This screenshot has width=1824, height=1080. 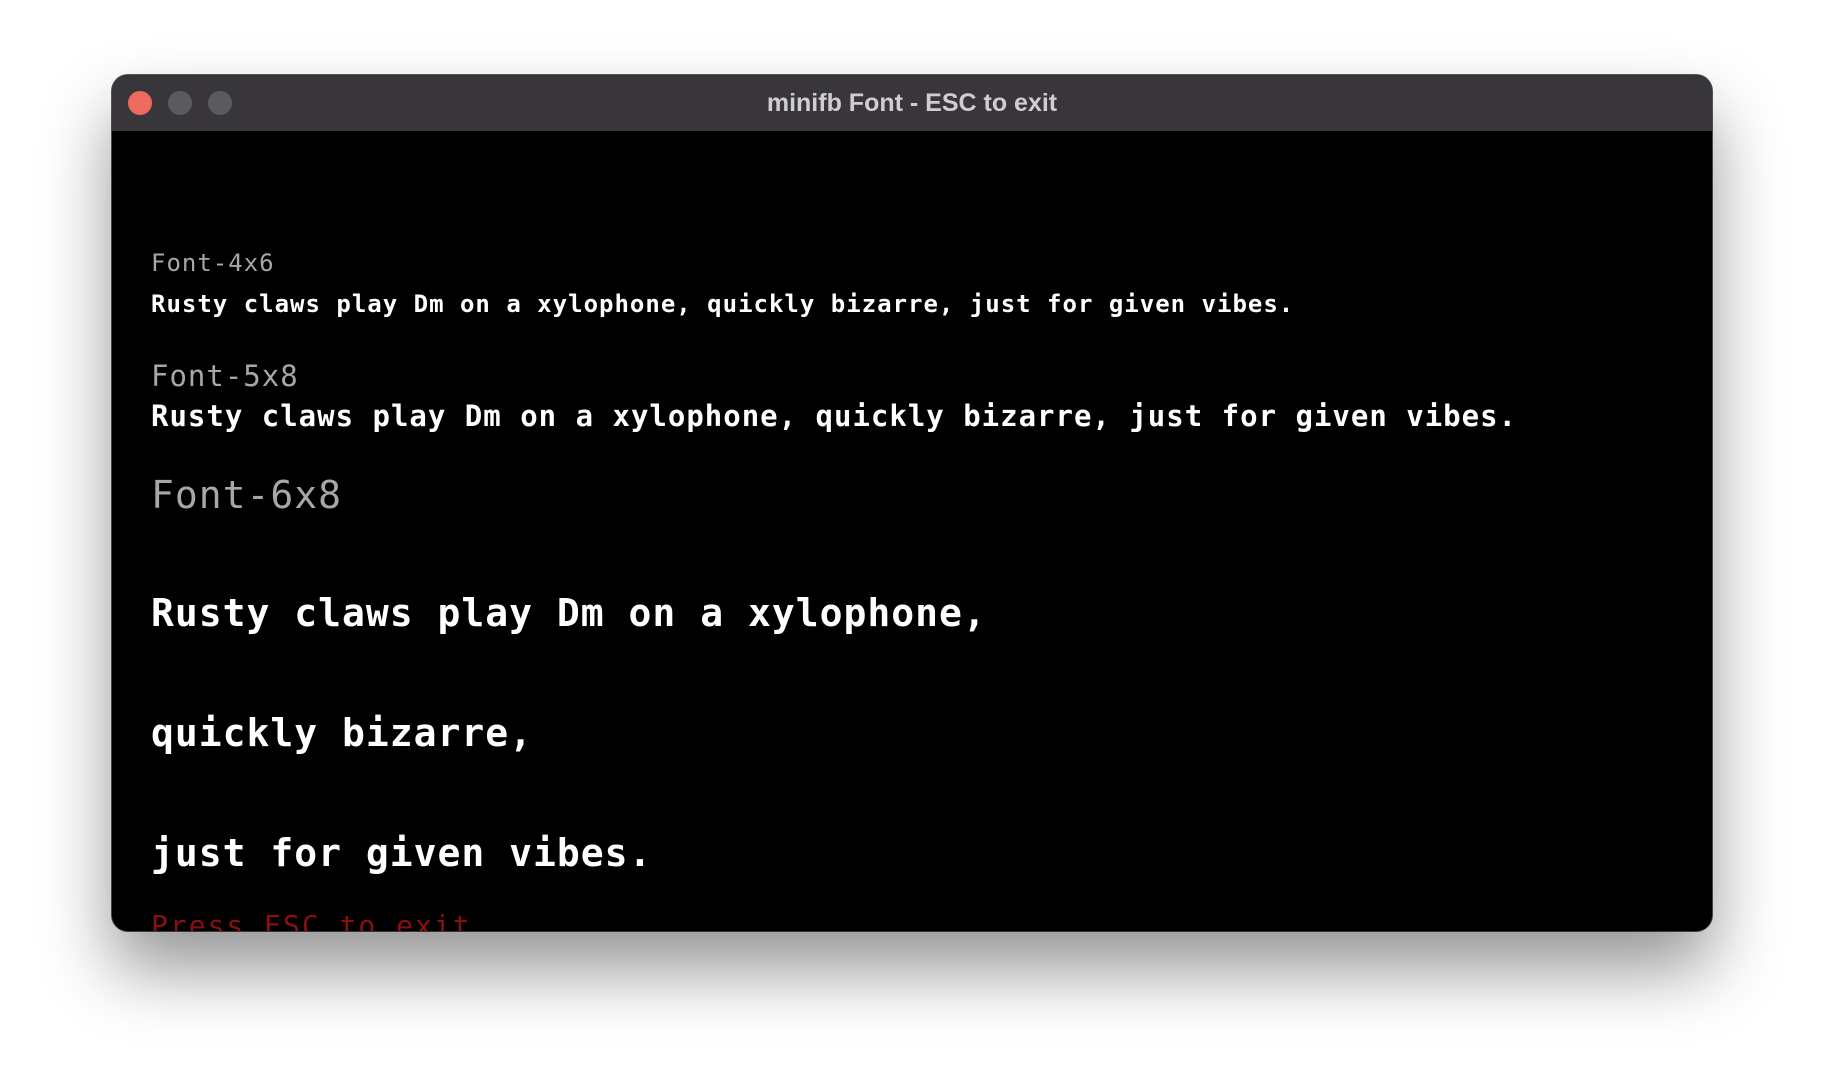 I want to click on exit-hint: Press ESC to exit, so click(x=311, y=920).